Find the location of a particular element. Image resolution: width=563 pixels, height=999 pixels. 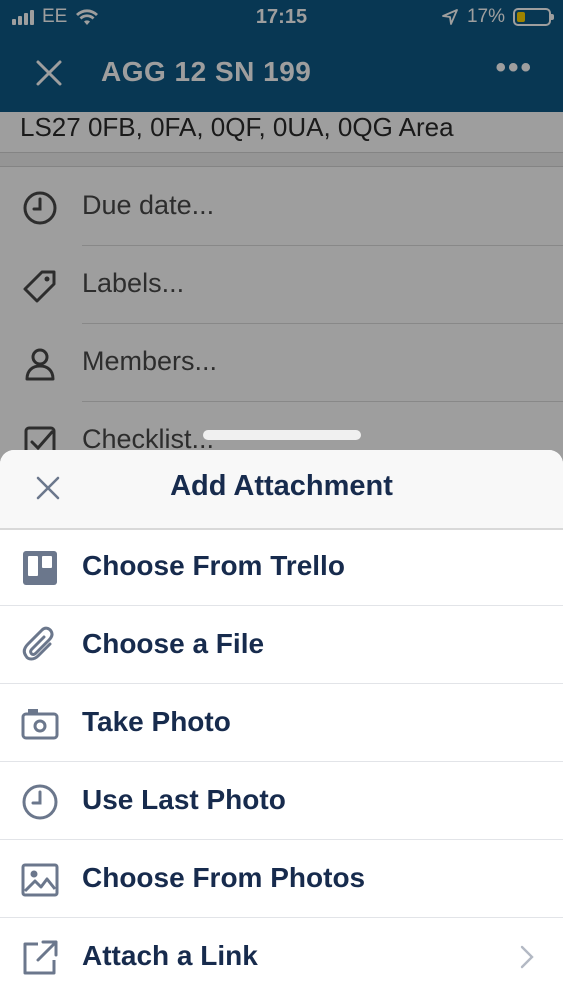

use-last-photo-label: Use Last Photo is located at coordinates (184, 799).